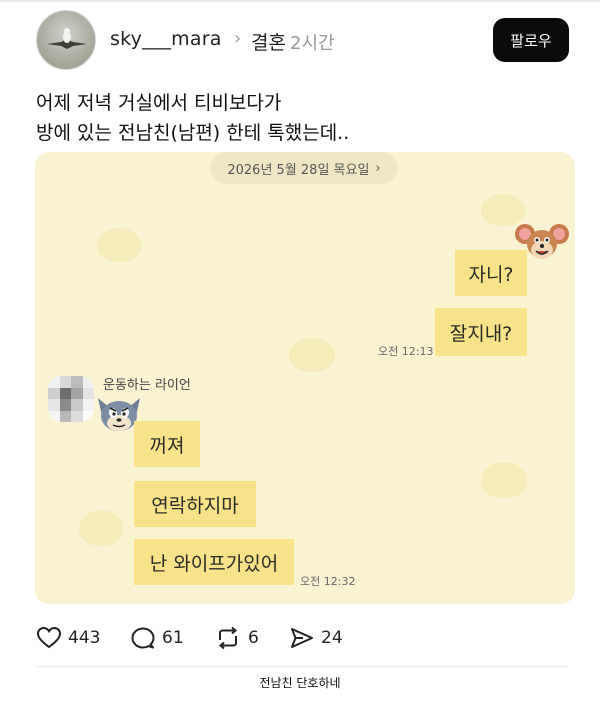  What do you see at coordinates (491, 273) in the screenshot?
I see `sent-message: 자니?` at bounding box center [491, 273].